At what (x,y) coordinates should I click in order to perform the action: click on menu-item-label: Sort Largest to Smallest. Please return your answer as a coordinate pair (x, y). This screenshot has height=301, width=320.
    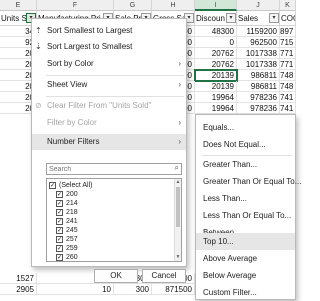
    Looking at the image, I should click on (90, 46).